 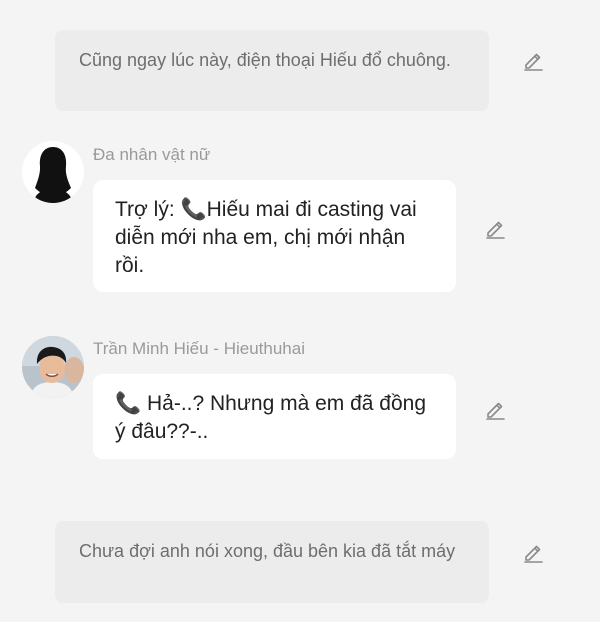 What do you see at coordinates (271, 417) in the screenshot?
I see `chat-text-2: 📞 Hả-..? Nhưng mà em đã đồng ý đâu??-..` at bounding box center [271, 417].